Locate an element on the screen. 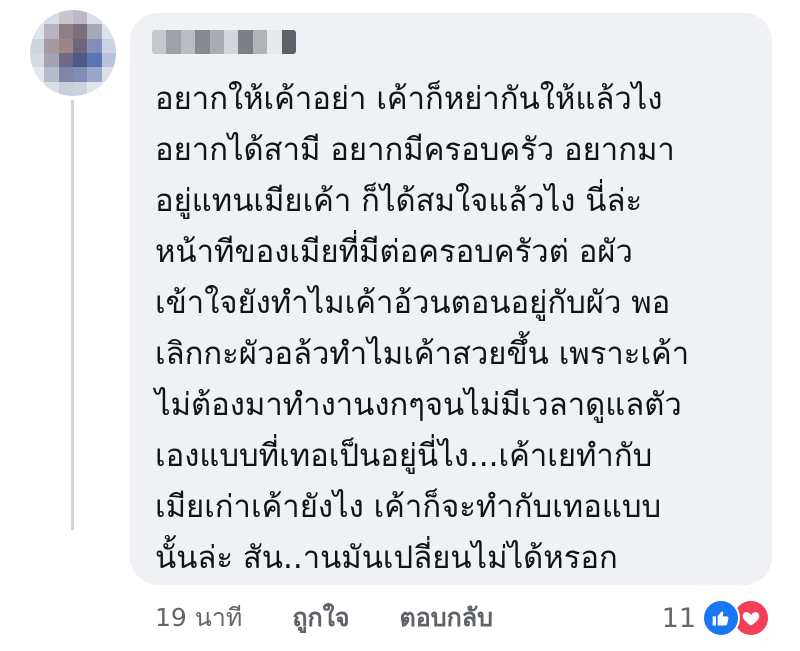 This screenshot has width=800, height=651. comment-actions: 19 นาที ถูกใจ ตอบกลับ is located at coordinates (349, 618).